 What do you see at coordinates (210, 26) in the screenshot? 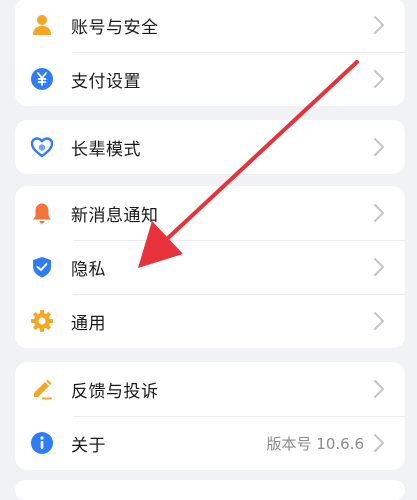
I see `settings-item-account-security: 账号与安全` at bounding box center [210, 26].